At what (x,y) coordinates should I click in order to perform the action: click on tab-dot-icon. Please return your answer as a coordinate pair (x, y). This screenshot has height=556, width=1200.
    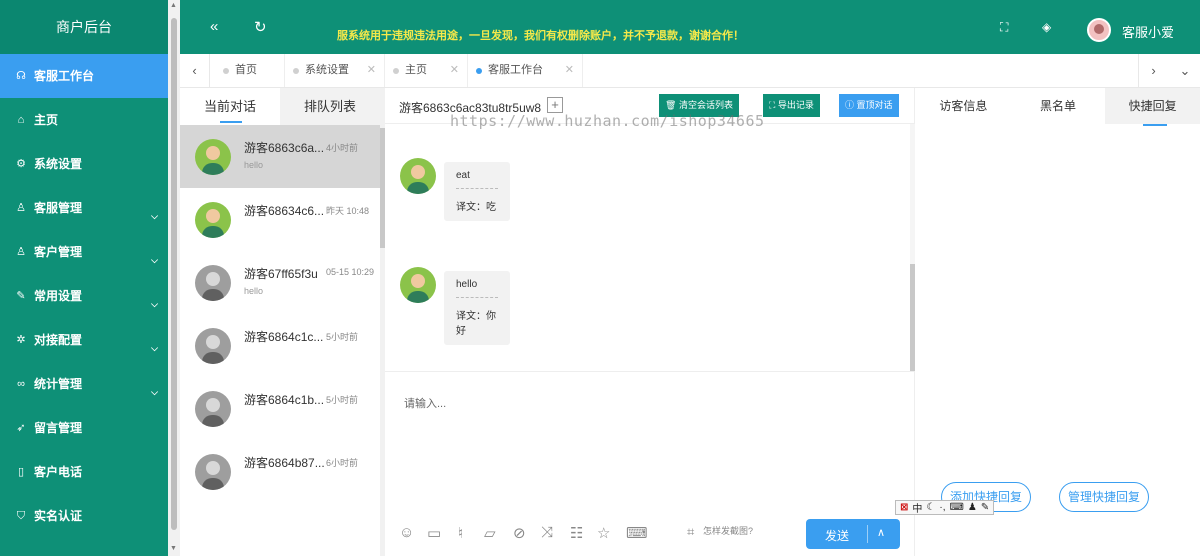
    Looking at the image, I should click on (479, 71).